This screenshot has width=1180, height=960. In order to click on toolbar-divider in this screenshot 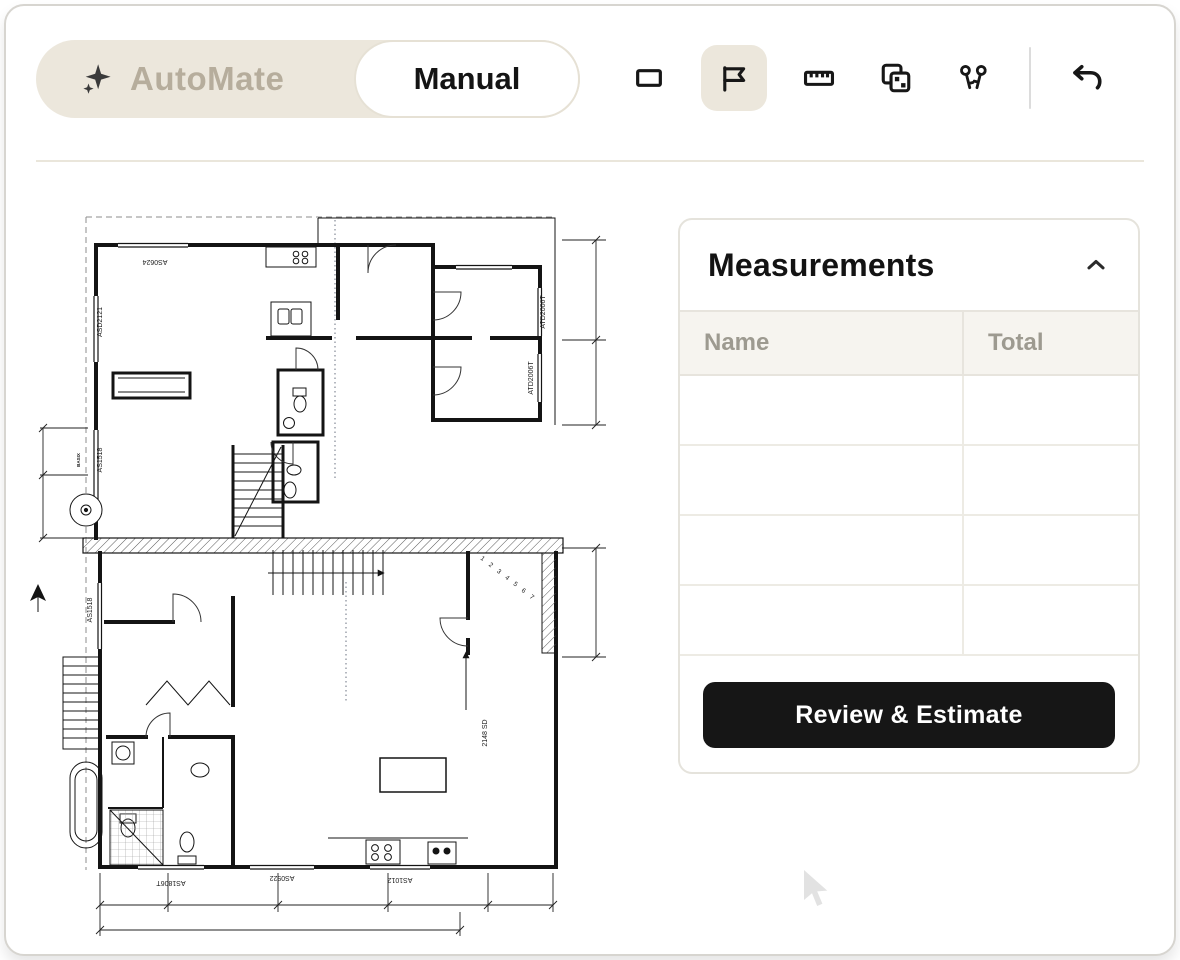, I will do `click(1030, 78)`.